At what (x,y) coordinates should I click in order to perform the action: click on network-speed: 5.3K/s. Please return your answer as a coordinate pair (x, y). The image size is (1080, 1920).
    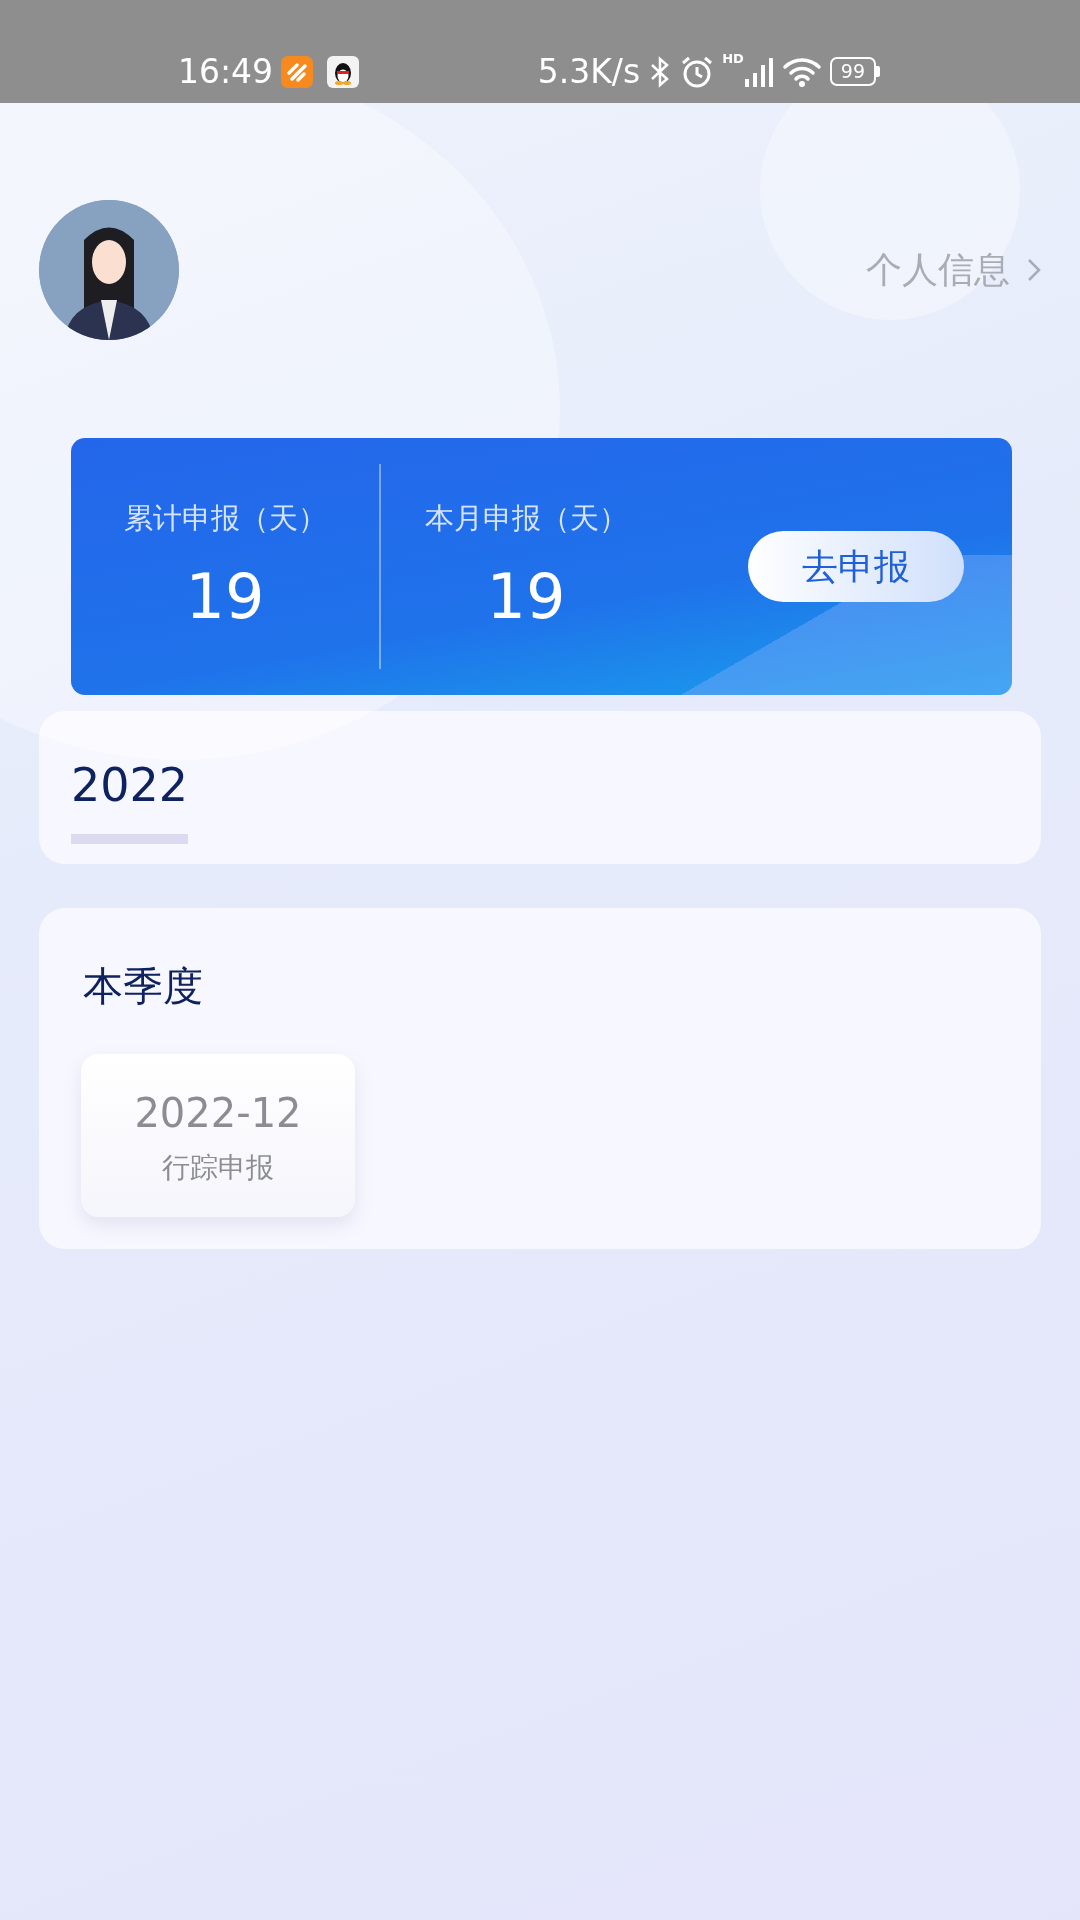
    Looking at the image, I should click on (589, 71).